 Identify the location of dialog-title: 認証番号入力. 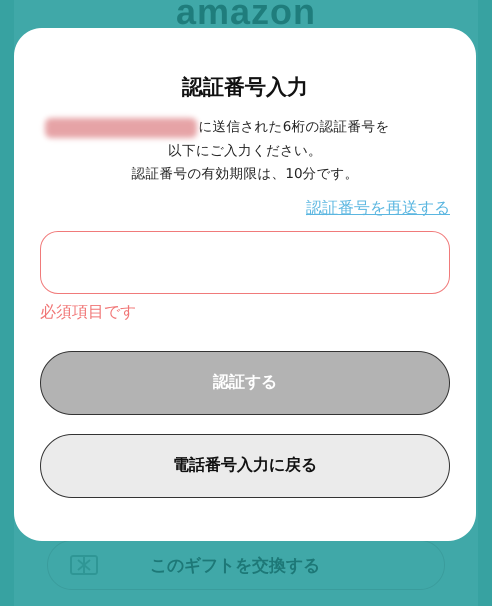
(245, 87).